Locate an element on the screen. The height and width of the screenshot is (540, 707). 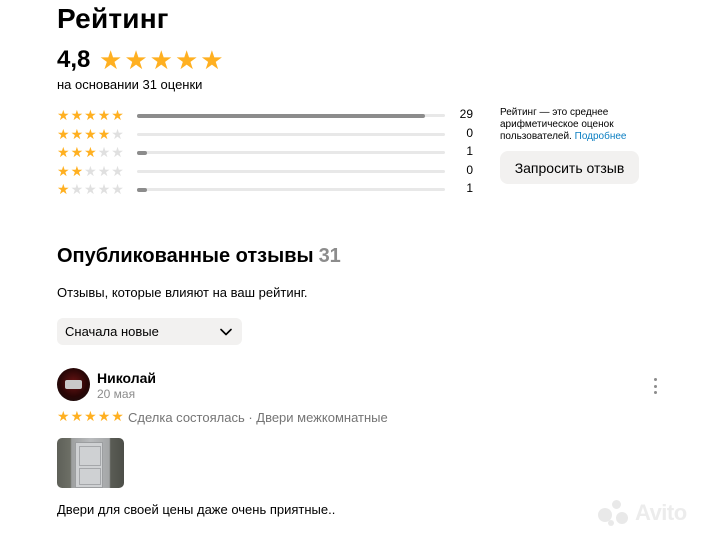
avatar is located at coordinates (73, 384).